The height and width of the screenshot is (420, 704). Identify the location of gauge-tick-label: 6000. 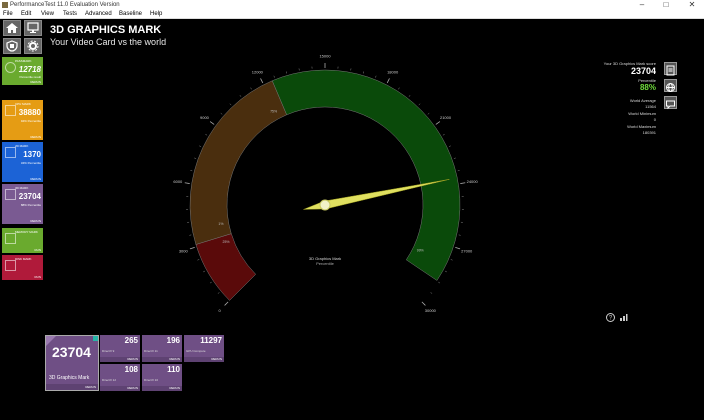
(178, 181).